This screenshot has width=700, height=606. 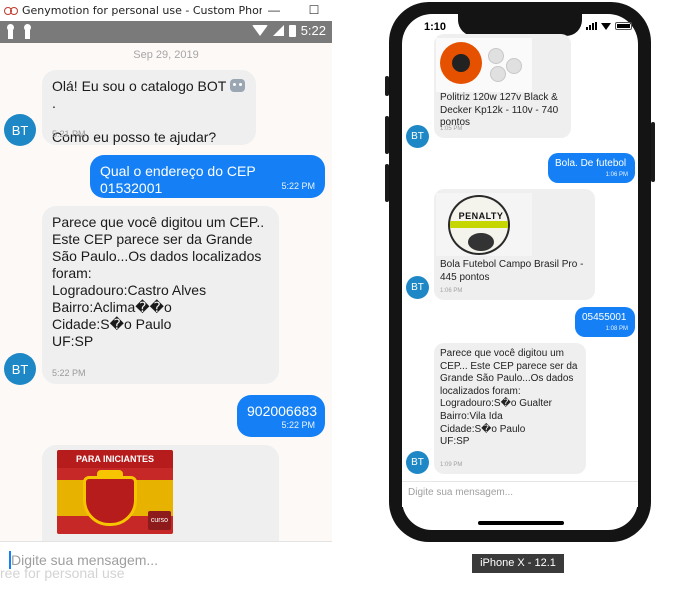 What do you see at coordinates (207, 176) in the screenshot?
I see `user-message-bubble: Qual o endereço do CEP 01532001 5:22 PM` at bounding box center [207, 176].